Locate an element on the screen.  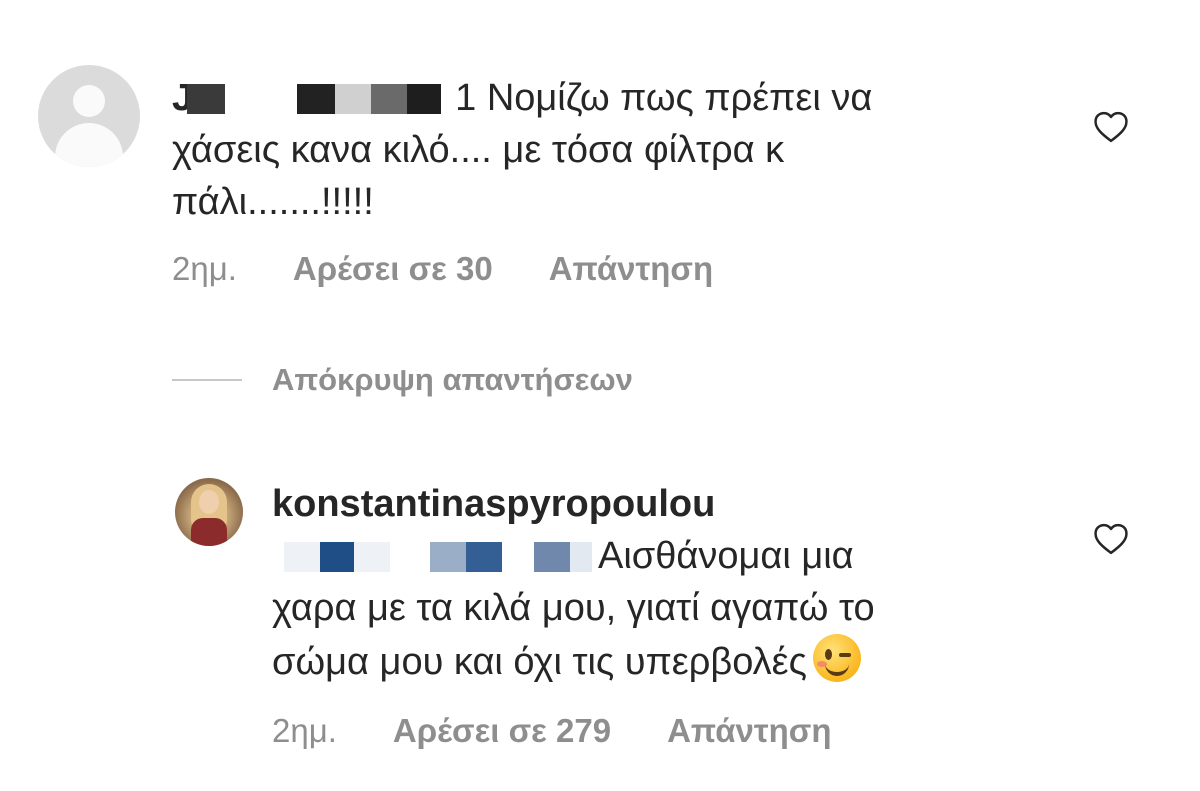
comment-1-text-line-3: πάλι.......!!!!! is located at coordinates (273, 202).